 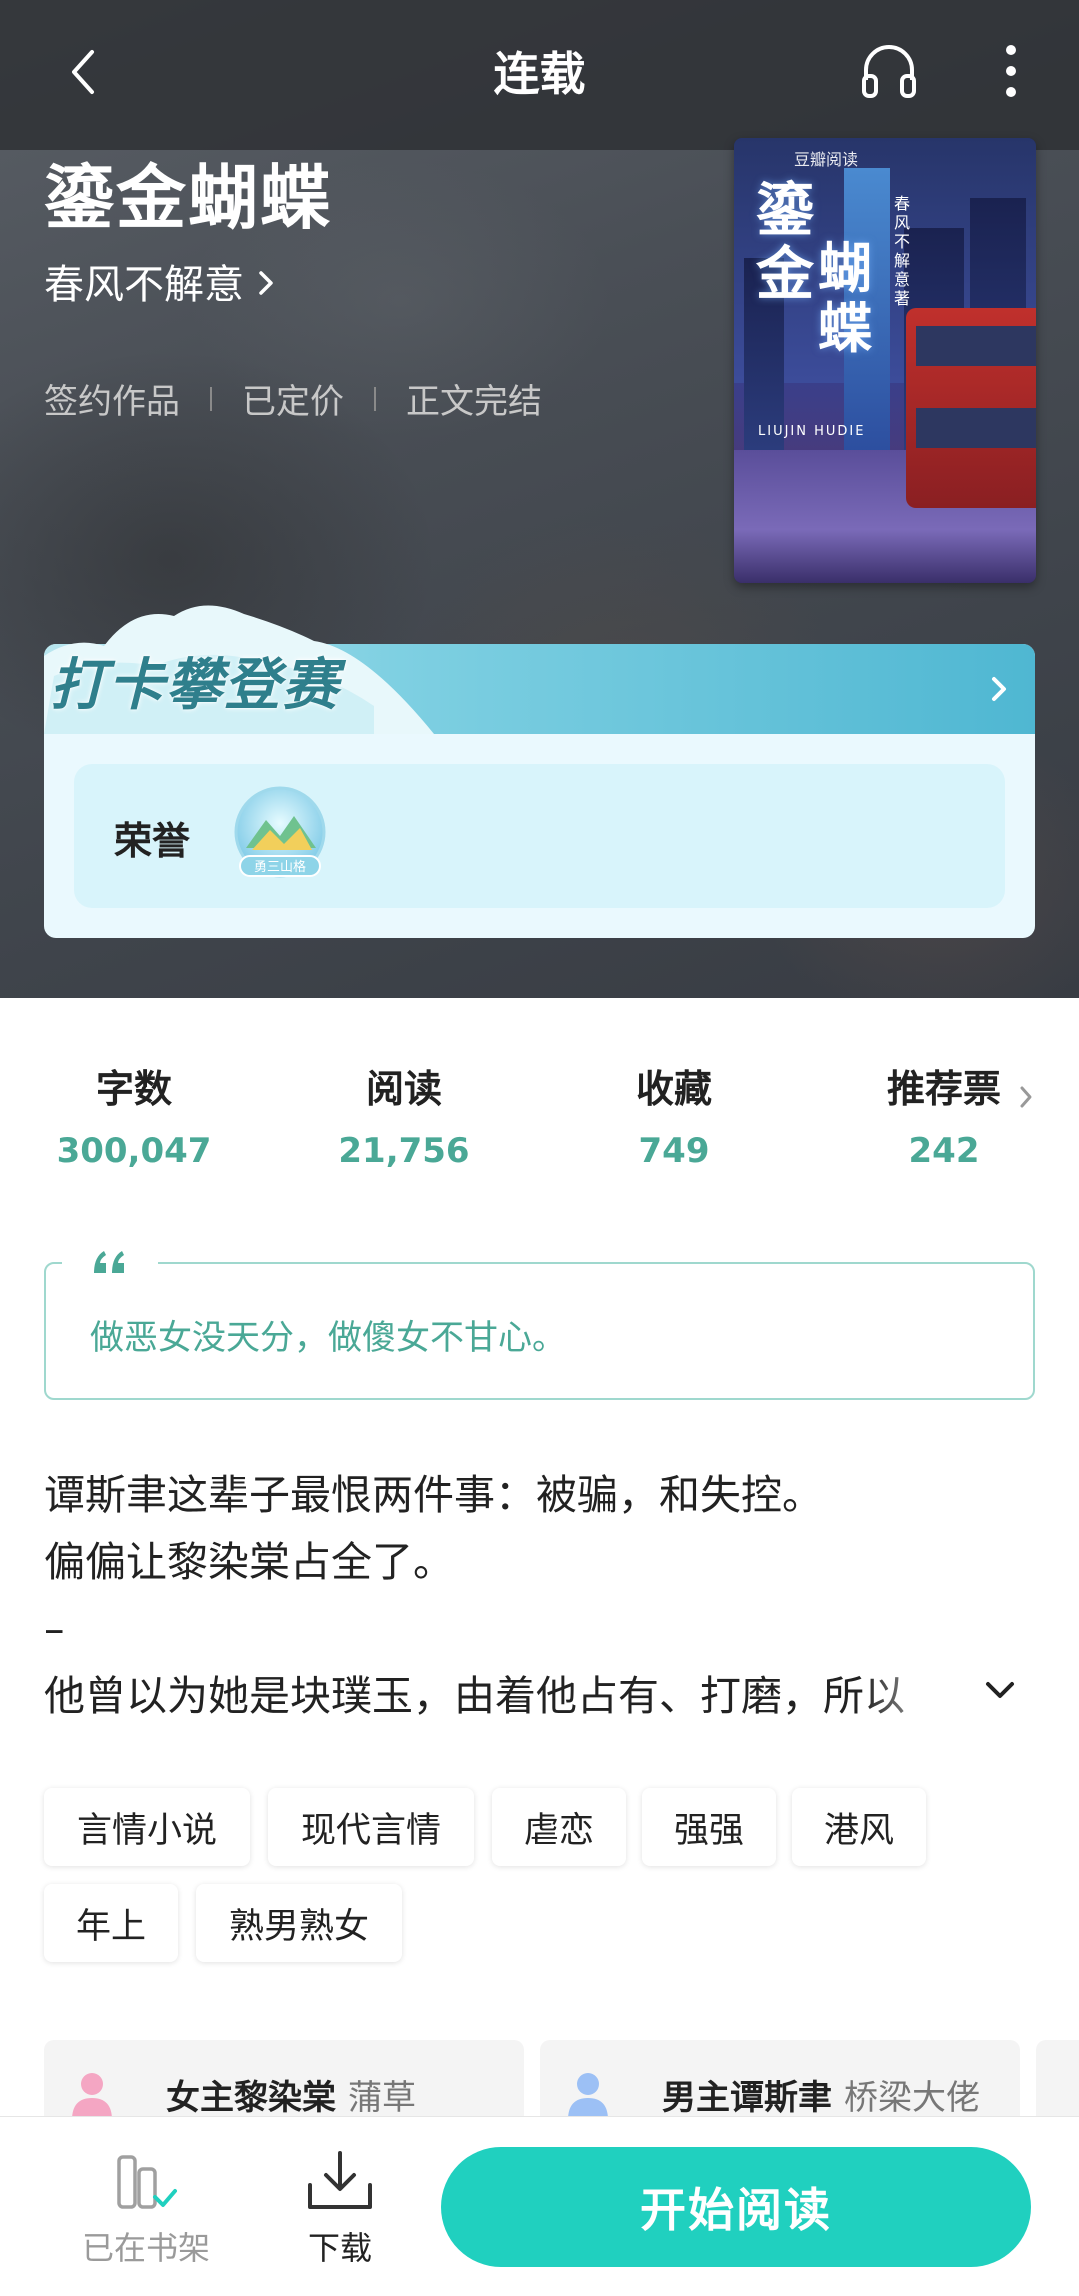 I want to click on honor-label: 荣誉, so click(x=152, y=841).